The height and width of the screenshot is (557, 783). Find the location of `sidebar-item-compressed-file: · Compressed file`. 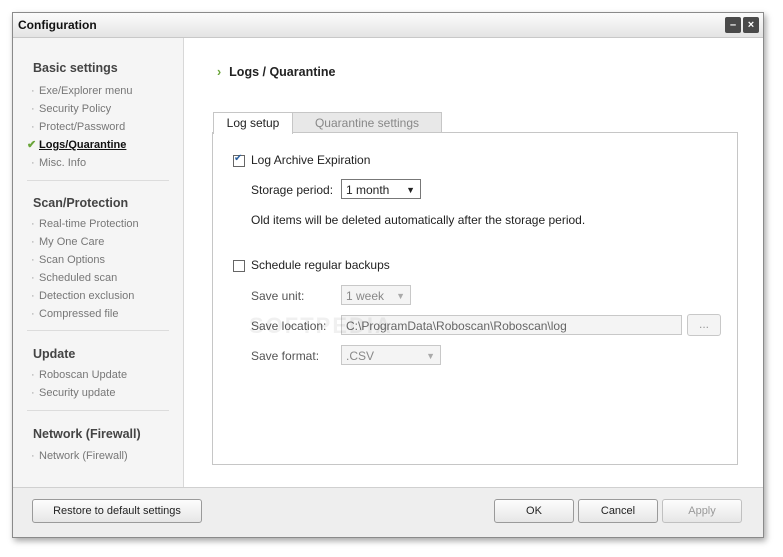

sidebar-item-compressed-file: · Compressed file is located at coordinates (75, 314).